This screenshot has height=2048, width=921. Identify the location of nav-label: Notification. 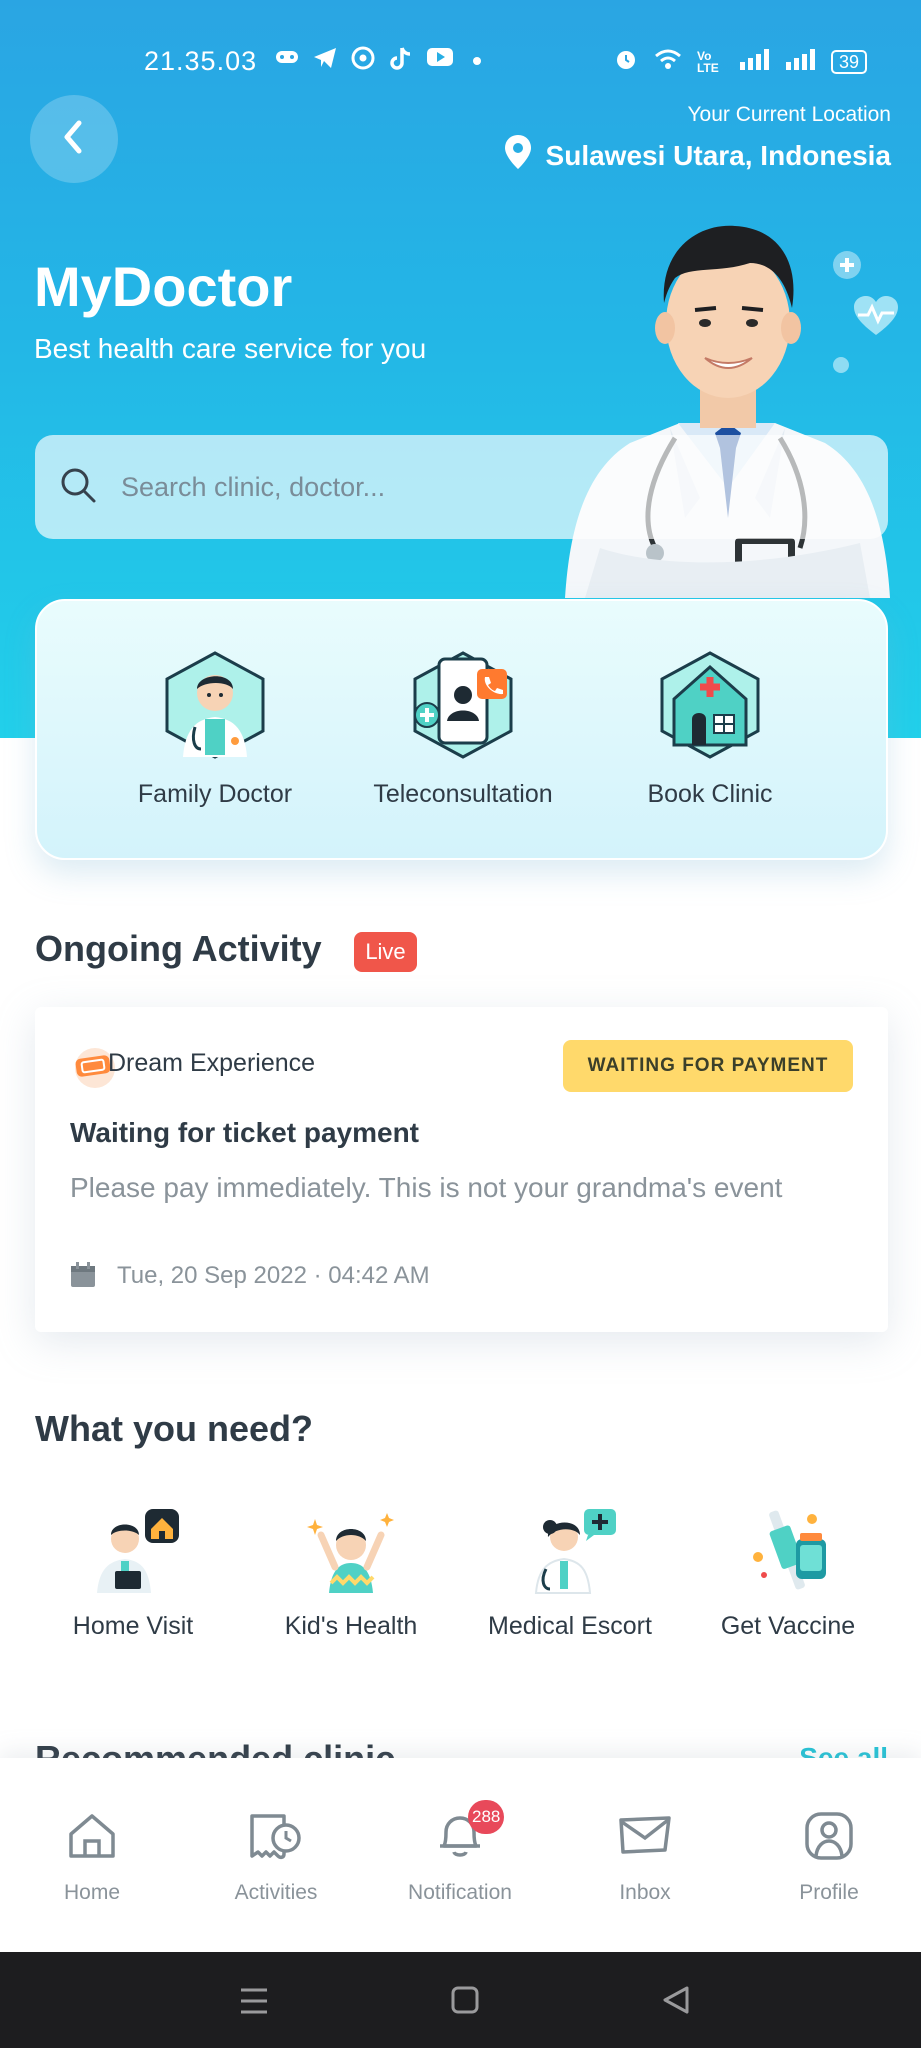
(460, 1892).